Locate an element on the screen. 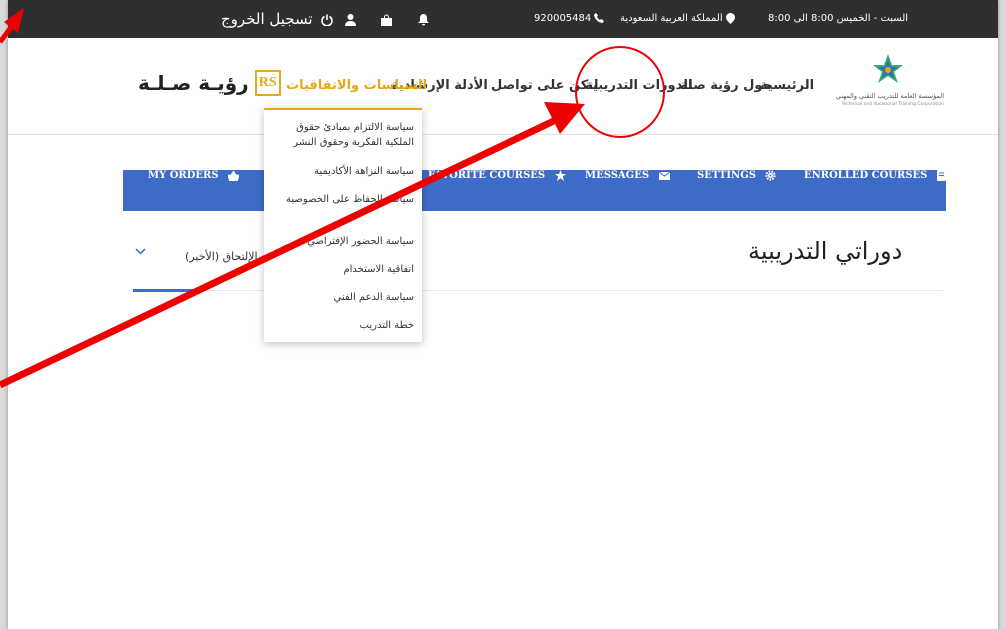 The image size is (1006, 629). org-name-ar: المؤسسة العامة للتدريب التقني والمهني is located at coordinates (889, 96).